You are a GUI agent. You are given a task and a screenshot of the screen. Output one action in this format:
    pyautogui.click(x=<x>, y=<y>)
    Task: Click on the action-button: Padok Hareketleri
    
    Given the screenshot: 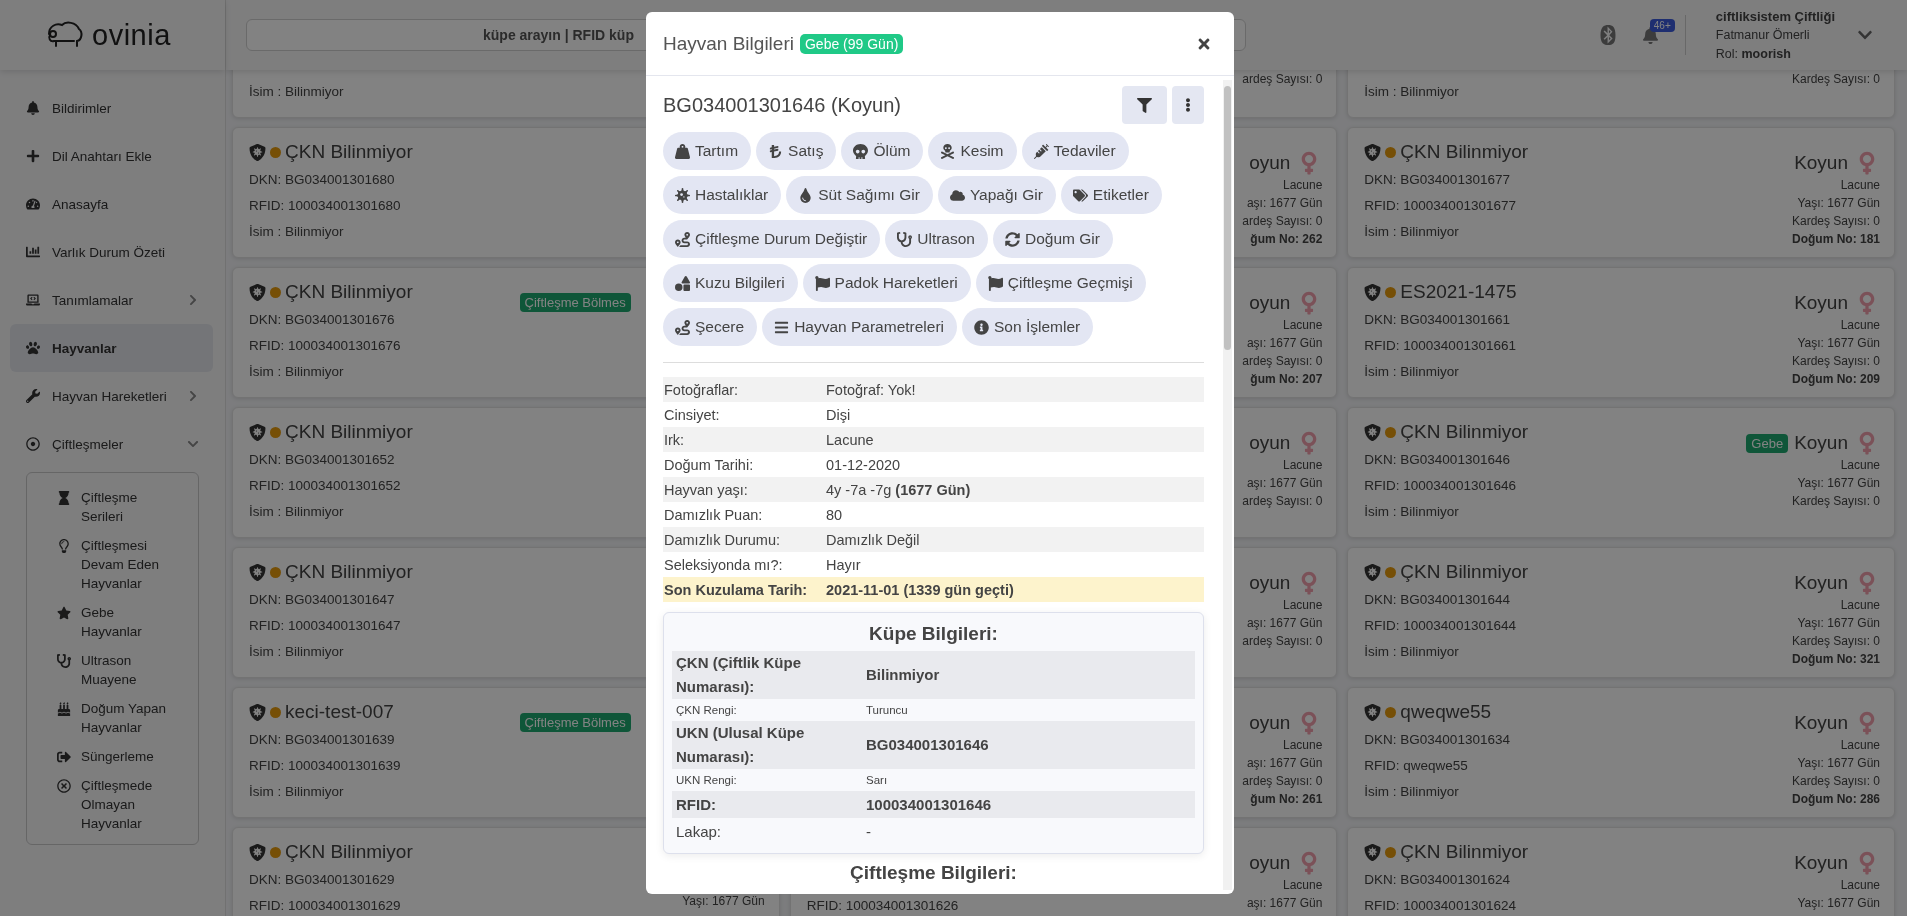 What is the action you would take?
    pyautogui.click(x=886, y=283)
    